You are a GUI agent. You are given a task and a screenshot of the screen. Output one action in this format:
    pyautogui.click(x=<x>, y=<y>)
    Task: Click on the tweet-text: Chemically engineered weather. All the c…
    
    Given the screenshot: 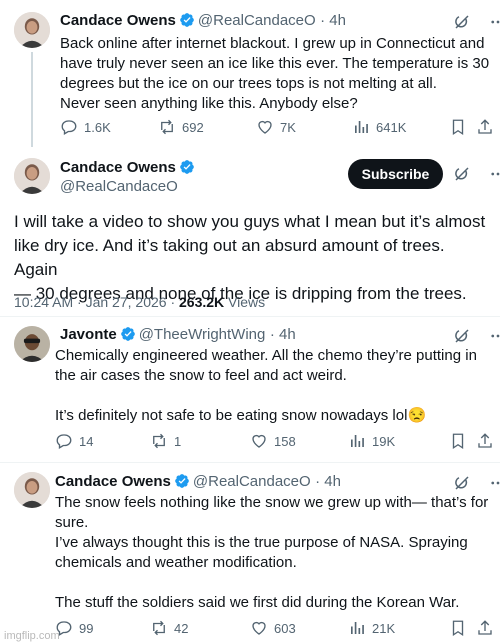 What is the action you would take?
    pyautogui.click(x=272, y=386)
    